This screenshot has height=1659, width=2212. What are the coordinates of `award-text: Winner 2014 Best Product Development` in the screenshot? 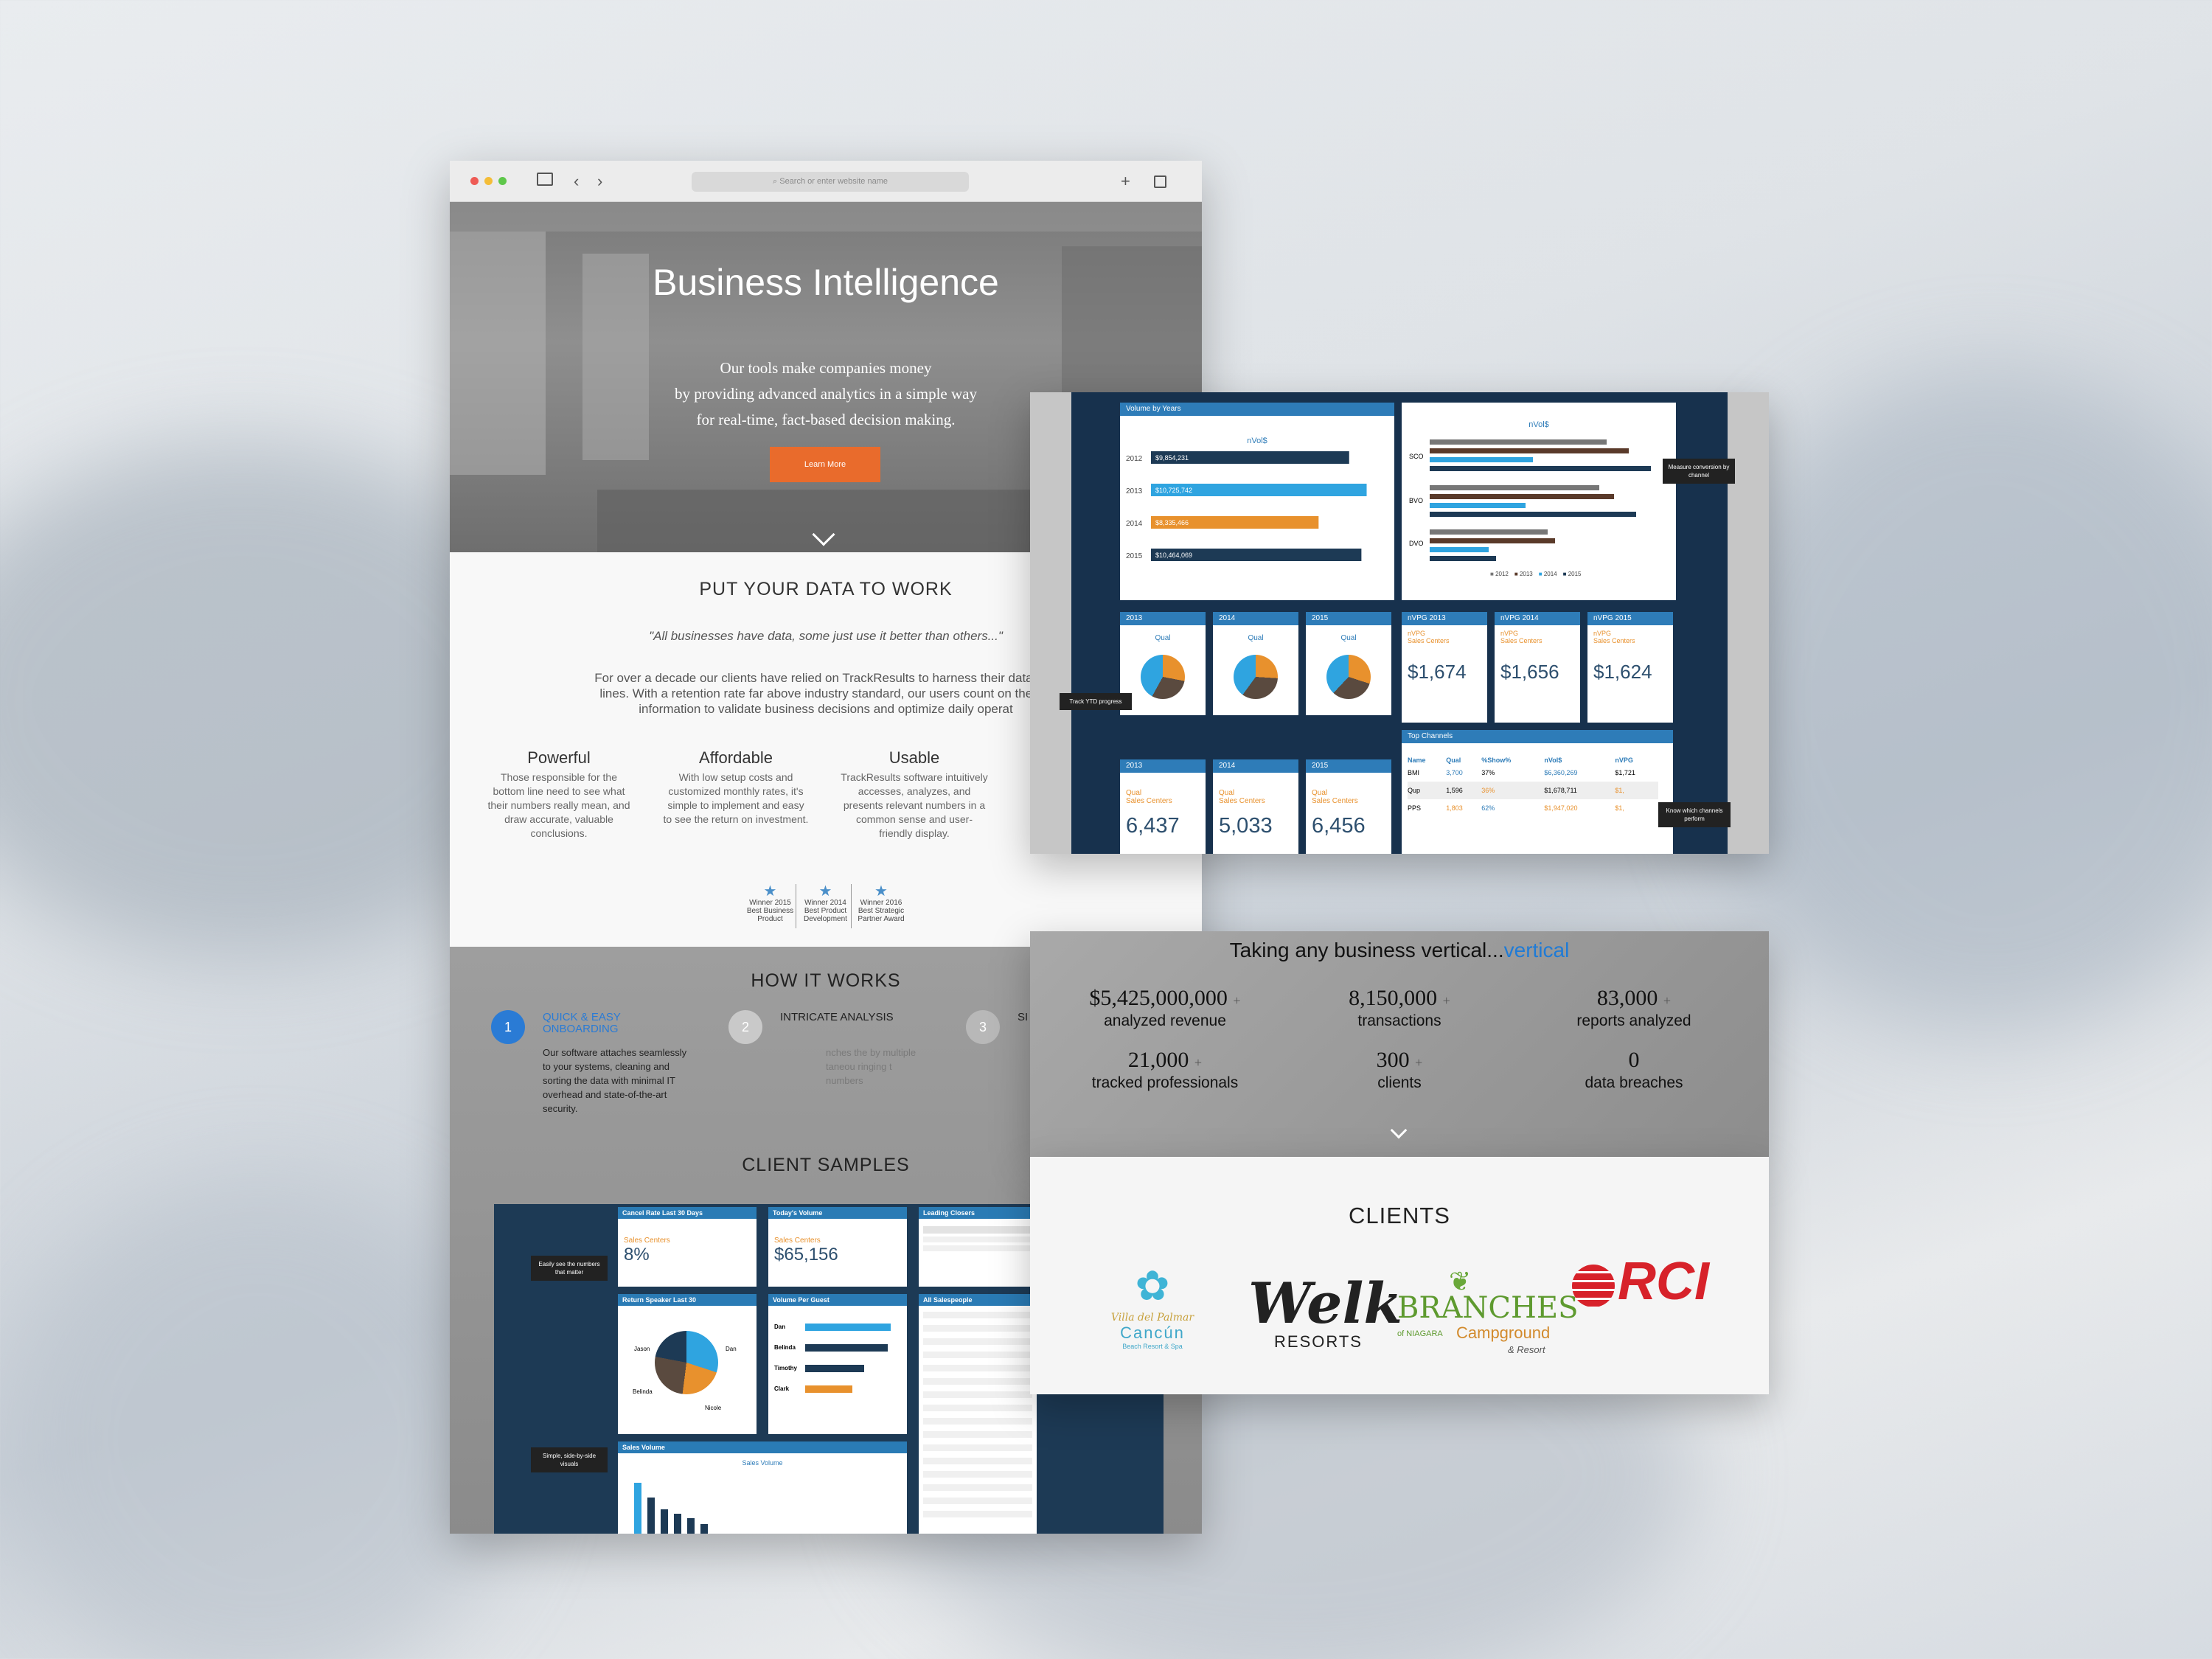 It's located at (825, 911).